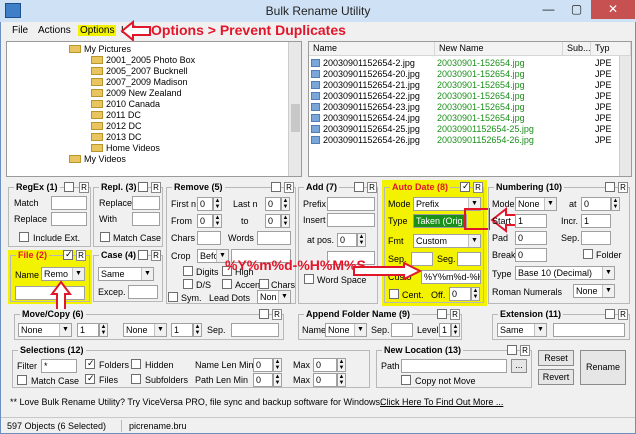  I want to click on repl-match-case-checkbox, so click(105, 237).